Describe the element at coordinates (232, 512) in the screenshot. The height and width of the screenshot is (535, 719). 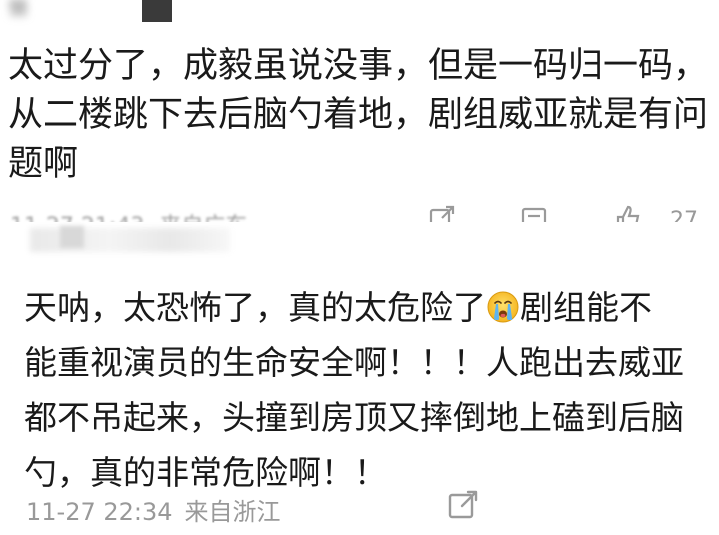
I see `comment-location: 来自浙江` at that location.